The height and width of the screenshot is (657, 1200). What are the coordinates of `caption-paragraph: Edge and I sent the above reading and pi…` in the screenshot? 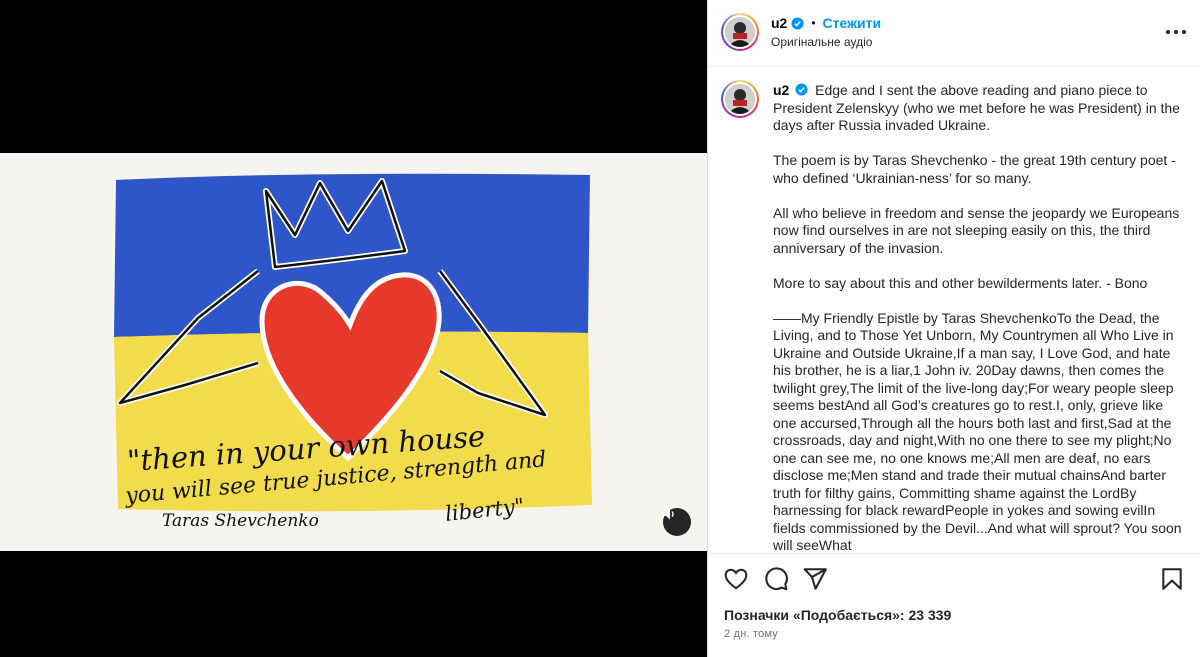 It's located at (976, 107).